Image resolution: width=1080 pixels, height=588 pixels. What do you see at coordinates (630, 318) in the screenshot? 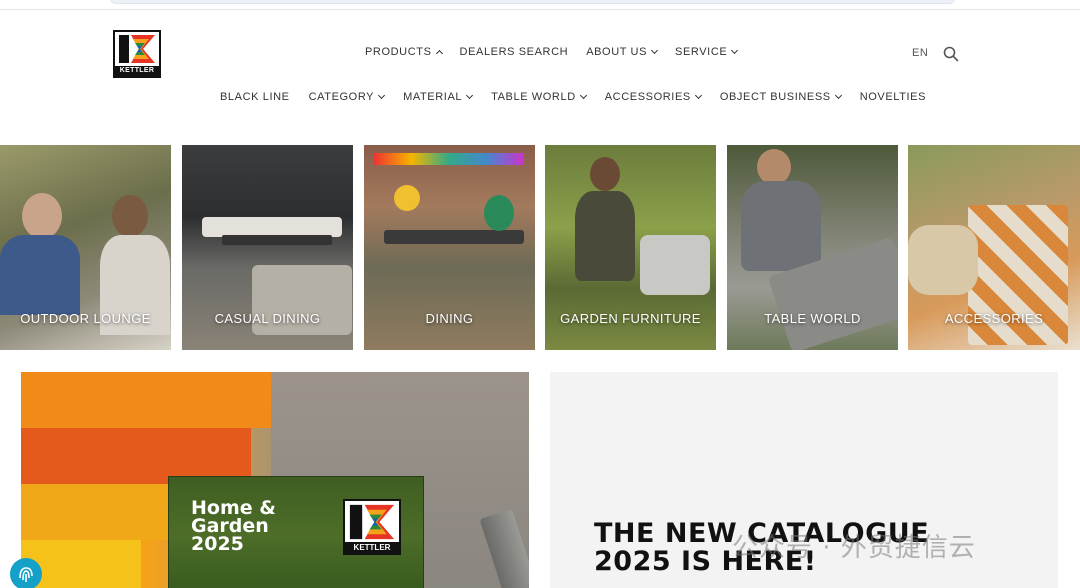
I see `tile-label: GARDEN FURNITURE` at bounding box center [630, 318].